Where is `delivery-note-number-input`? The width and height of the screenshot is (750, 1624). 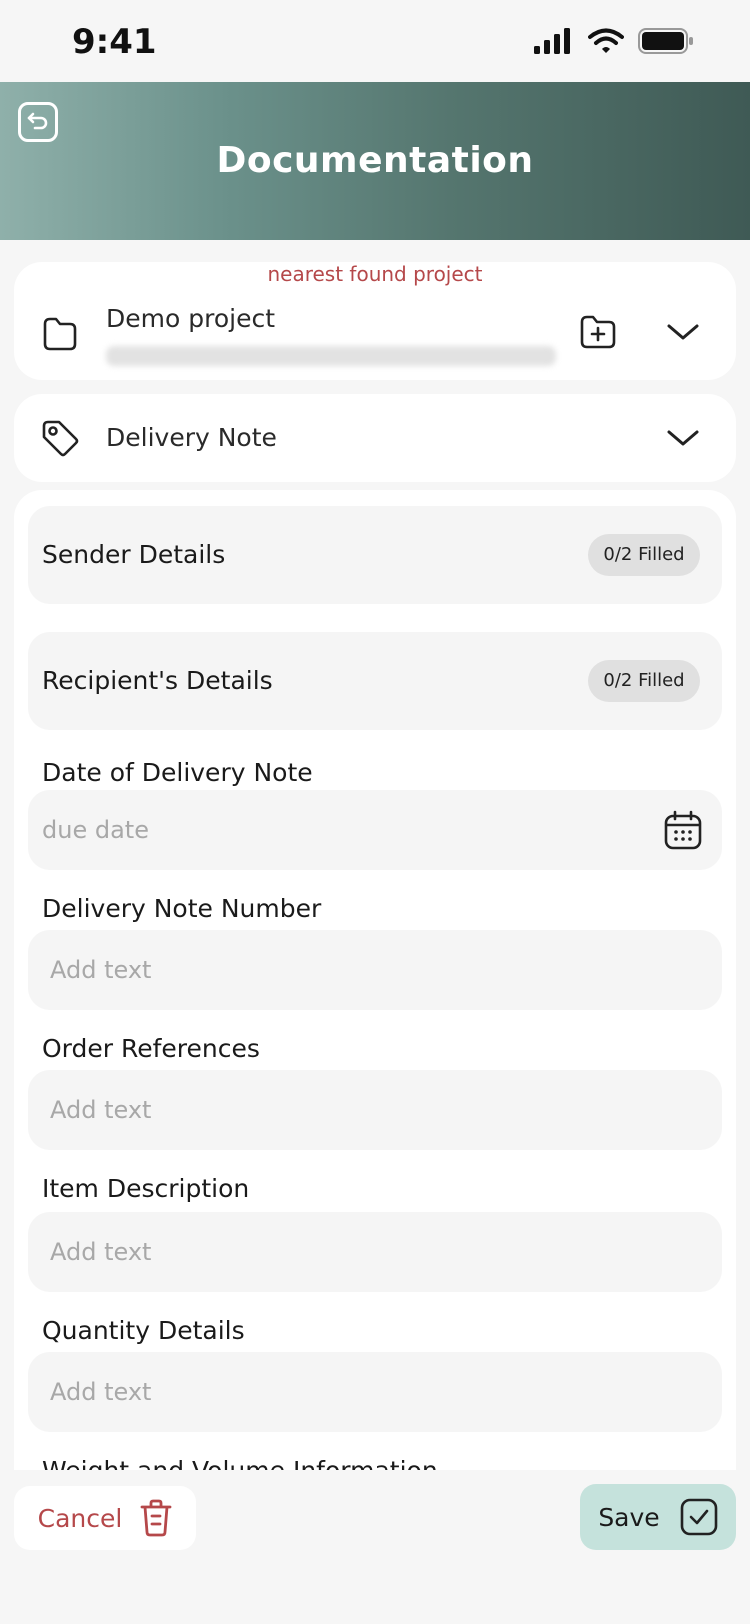 delivery-note-number-input is located at coordinates (375, 970).